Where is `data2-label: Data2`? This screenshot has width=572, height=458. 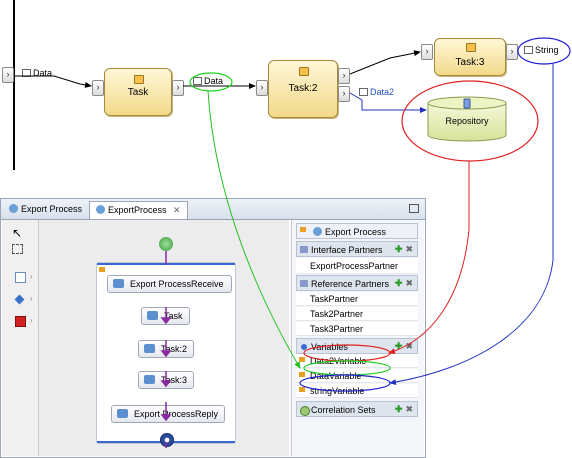 data2-label: Data2 is located at coordinates (376, 92).